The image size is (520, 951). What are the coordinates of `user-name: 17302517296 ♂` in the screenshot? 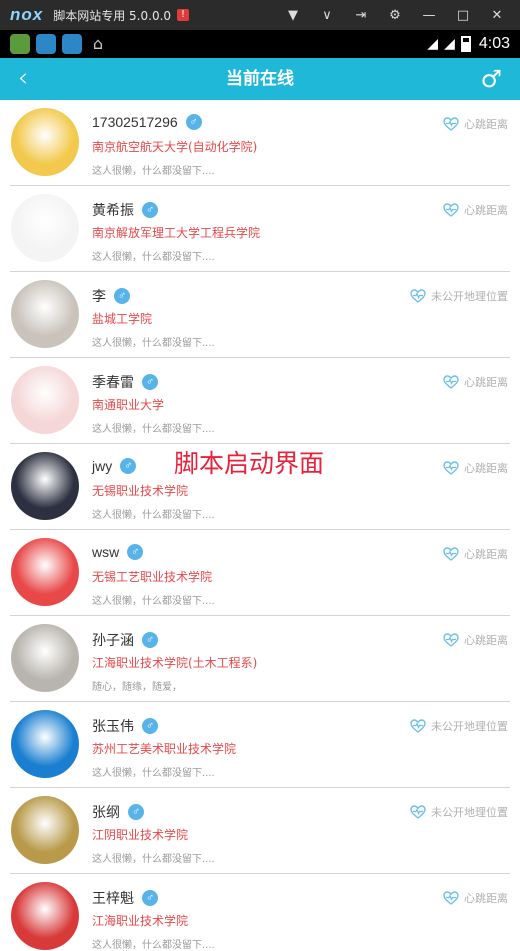 It's located at (147, 122).